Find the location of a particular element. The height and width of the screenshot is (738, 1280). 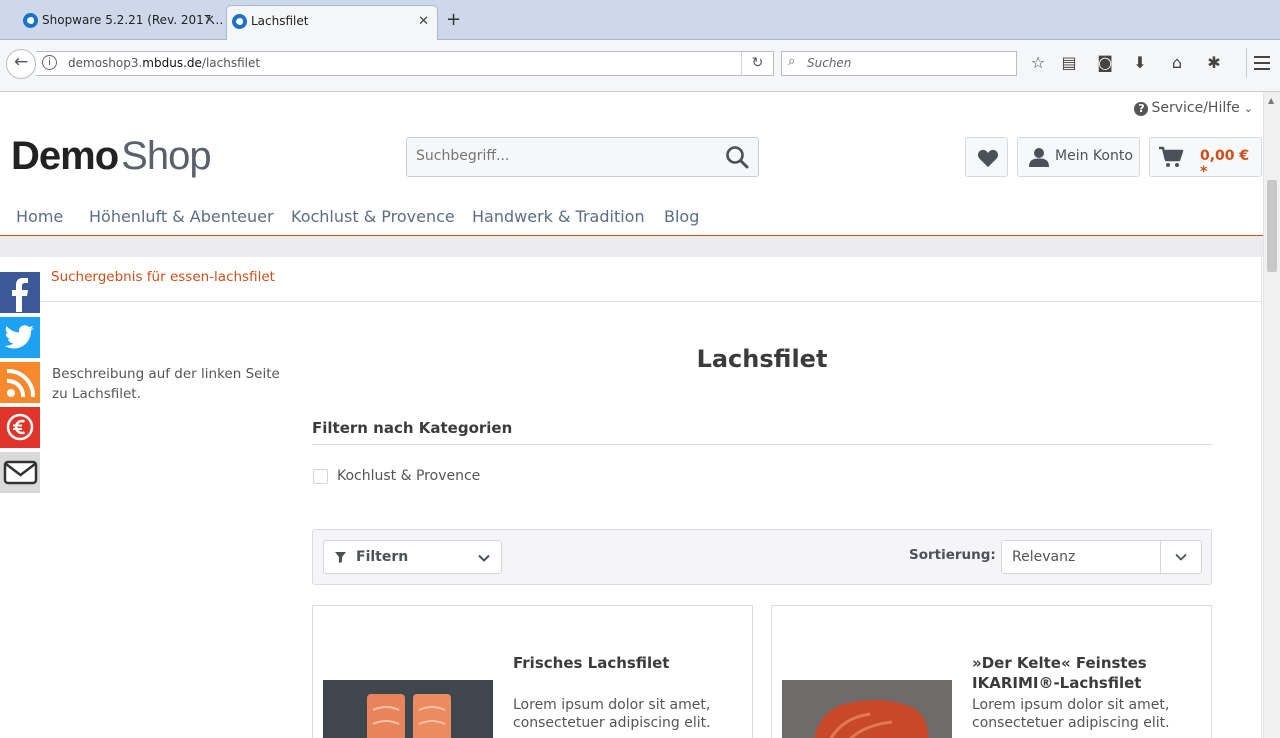

nav-item-hoehenluft-abenteuer: Höhenluft & Abenteuer is located at coordinates (181, 216).